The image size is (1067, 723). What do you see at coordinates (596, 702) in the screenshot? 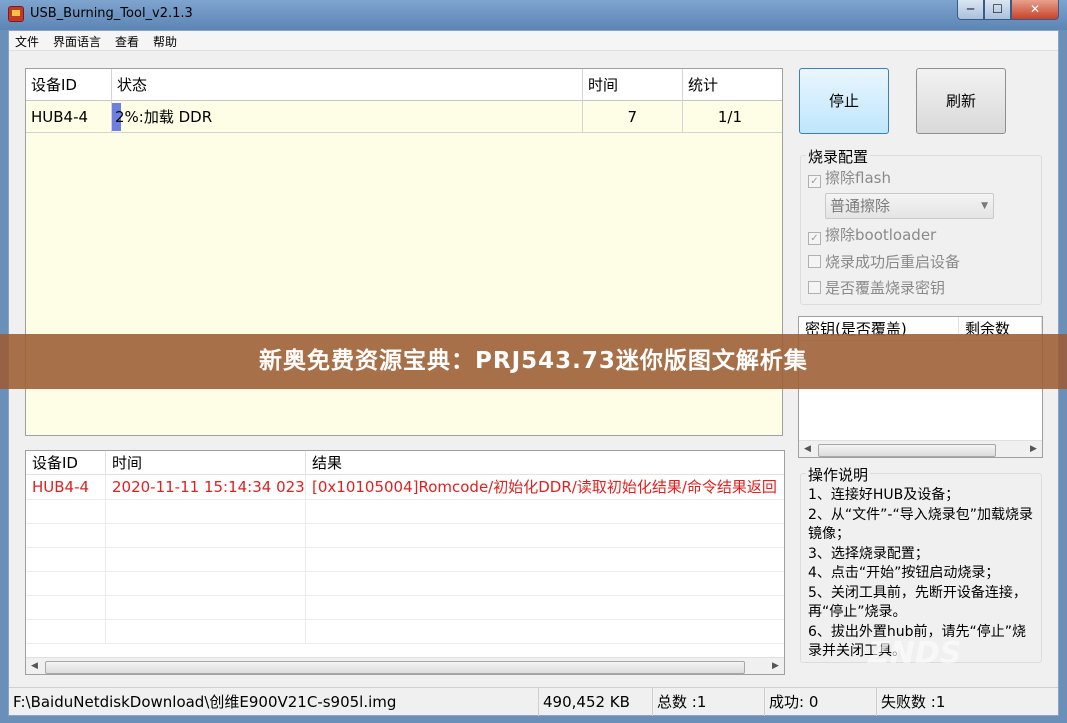
I see `status-file-size: 490,452 KB` at bounding box center [596, 702].